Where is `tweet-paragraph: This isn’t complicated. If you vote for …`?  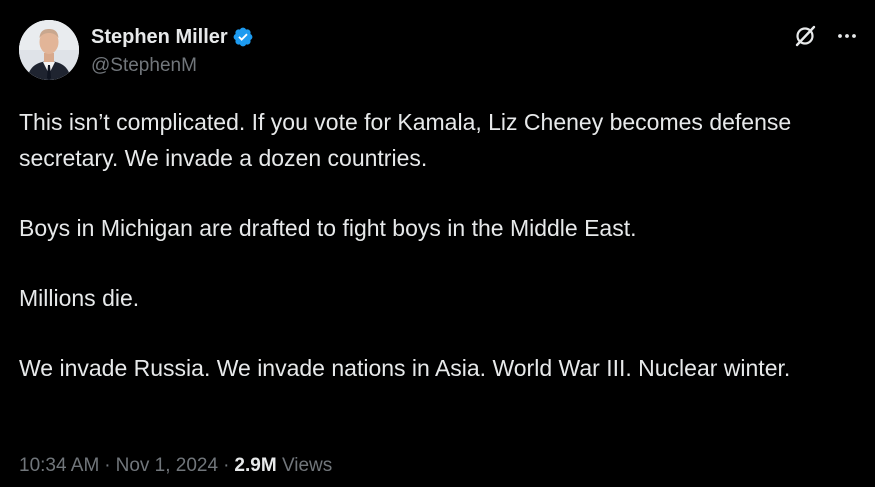 tweet-paragraph: This isn’t complicated. If you vote for … is located at coordinates (405, 140).